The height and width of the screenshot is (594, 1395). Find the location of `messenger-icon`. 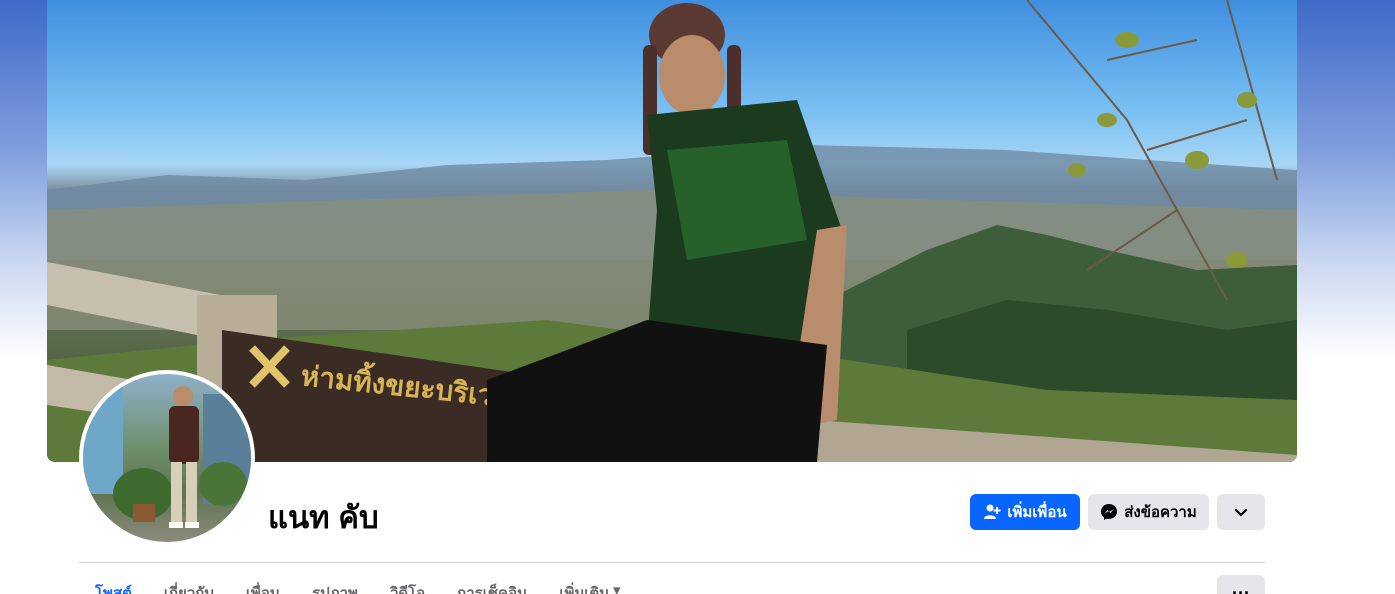

messenger-icon is located at coordinates (1109, 512).